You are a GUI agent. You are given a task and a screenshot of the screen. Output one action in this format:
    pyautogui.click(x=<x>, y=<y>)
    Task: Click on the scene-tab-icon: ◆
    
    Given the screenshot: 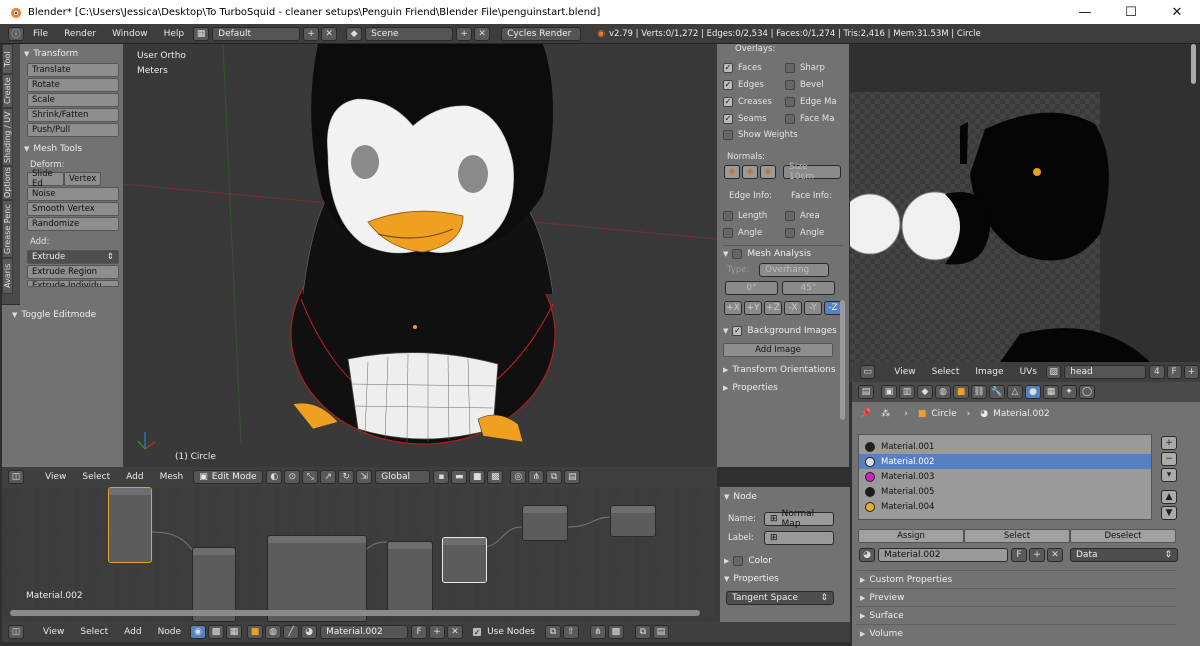 What is the action you would take?
    pyautogui.click(x=925, y=392)
    